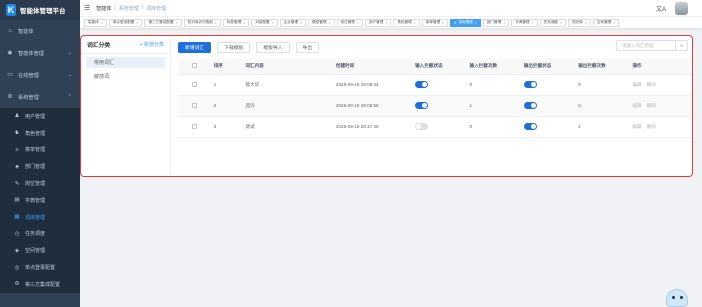 The height and width of the screenshot is (307, 702). I want to click on add-category-button: + 新增分类, so click(152, 44).